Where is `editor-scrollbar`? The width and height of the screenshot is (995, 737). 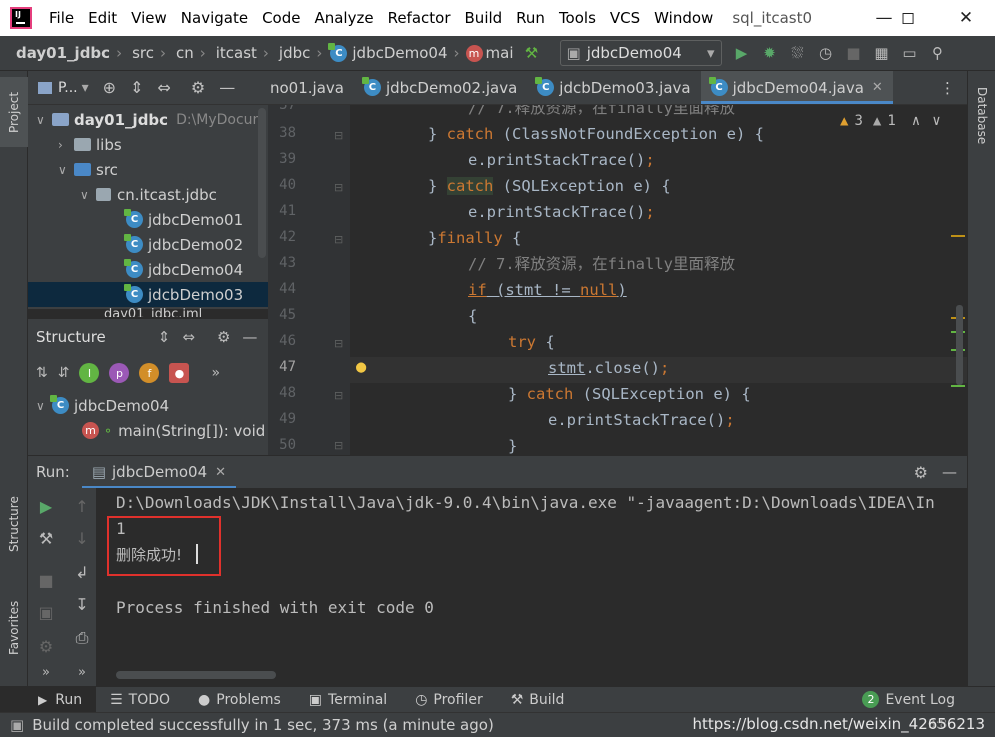 editor-scrollbar is located at coordinates (959, 345).